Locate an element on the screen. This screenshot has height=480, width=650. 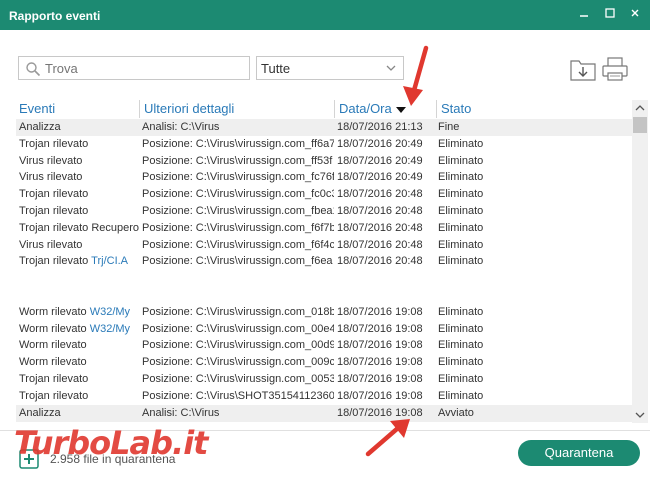
export-icon is located at coordinates (583, 69).